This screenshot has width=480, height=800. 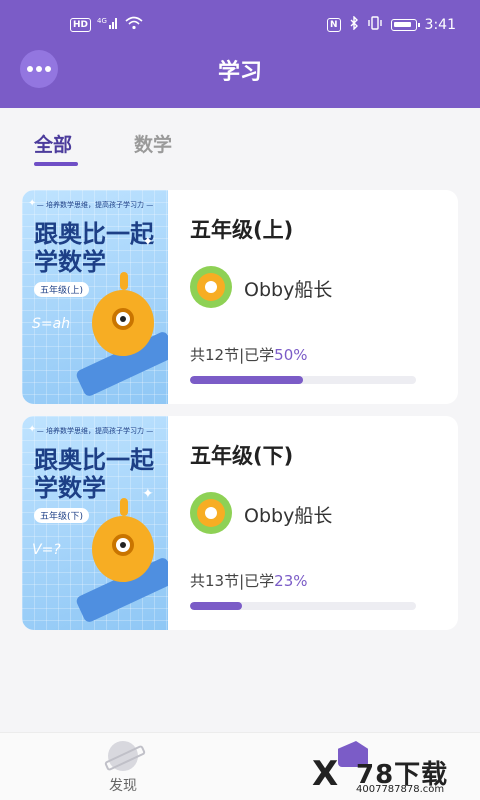 I want to click on hd-badge: HD, so click(x=81, y=25).